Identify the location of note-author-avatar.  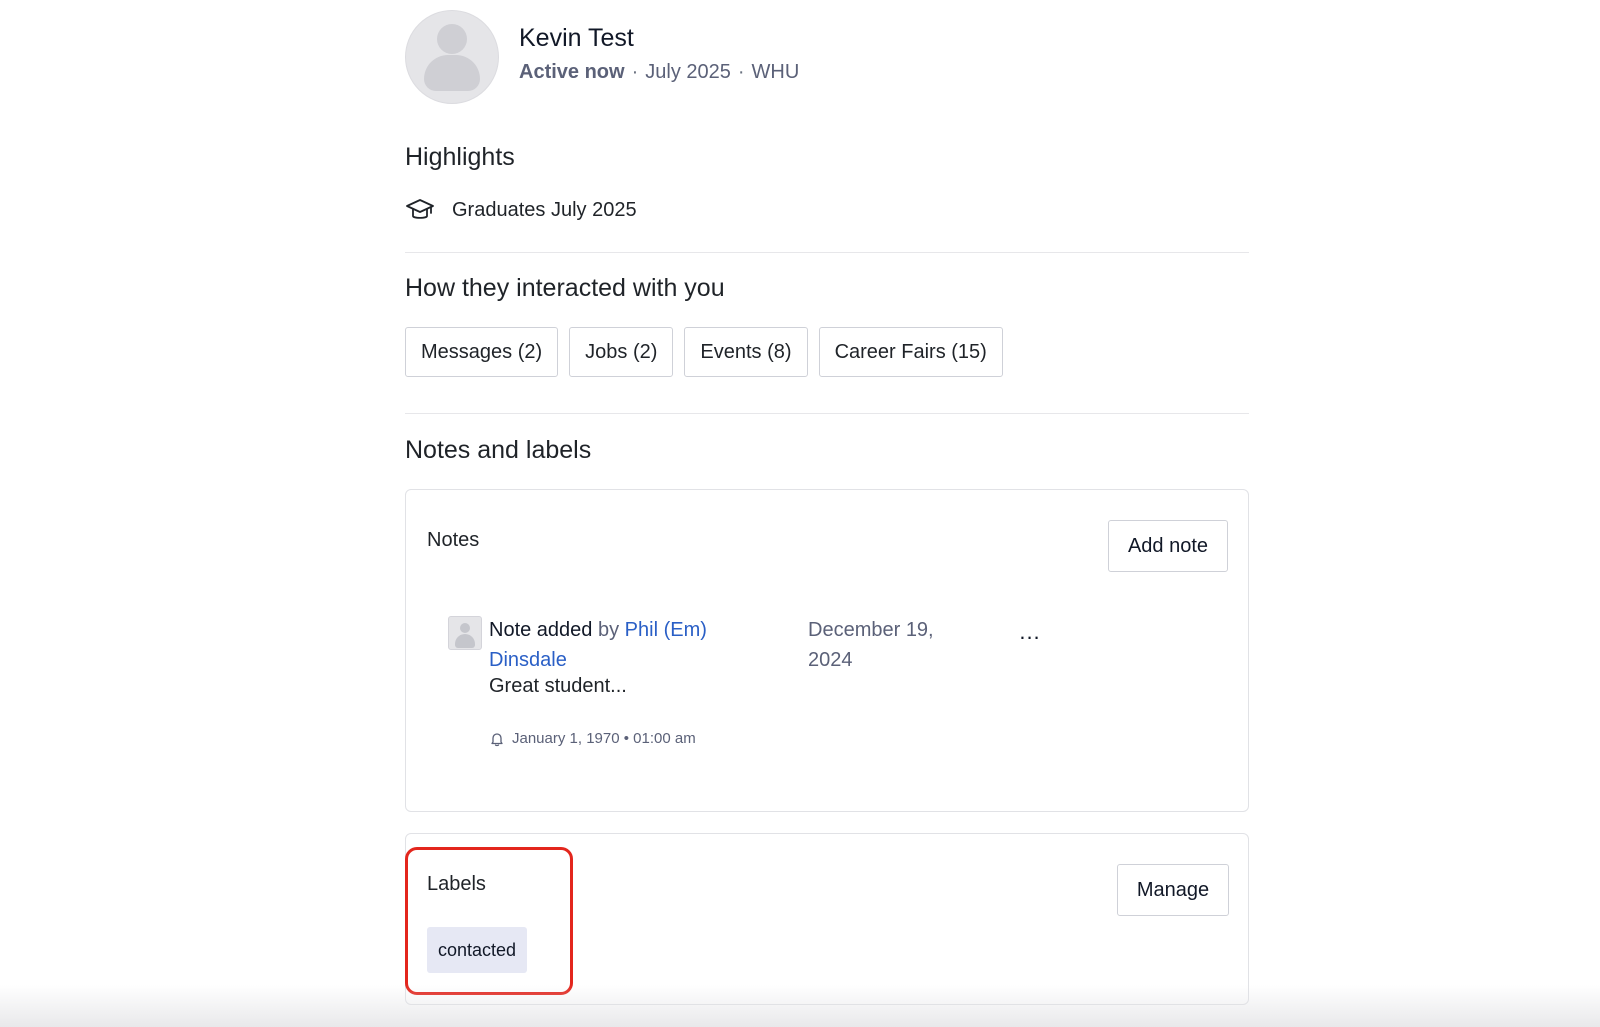
(465, 633).